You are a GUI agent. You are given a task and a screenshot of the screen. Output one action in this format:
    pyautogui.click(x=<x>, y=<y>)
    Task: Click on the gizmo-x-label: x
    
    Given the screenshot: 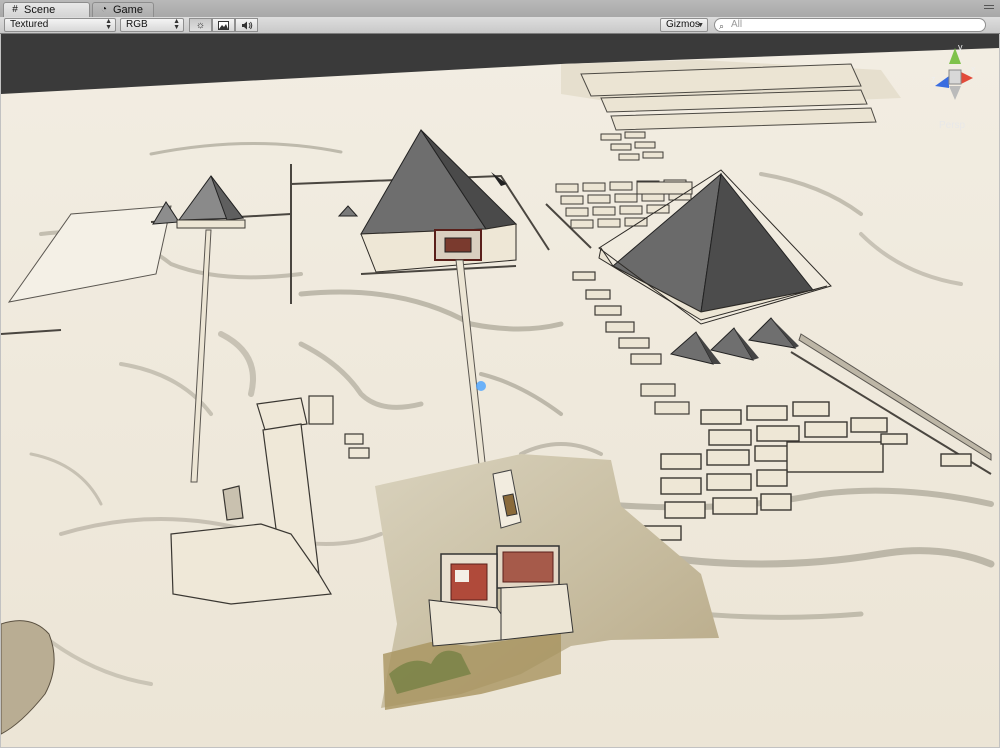 What is the action you would take?
    pyautogui.click(x=973, y=69)
    